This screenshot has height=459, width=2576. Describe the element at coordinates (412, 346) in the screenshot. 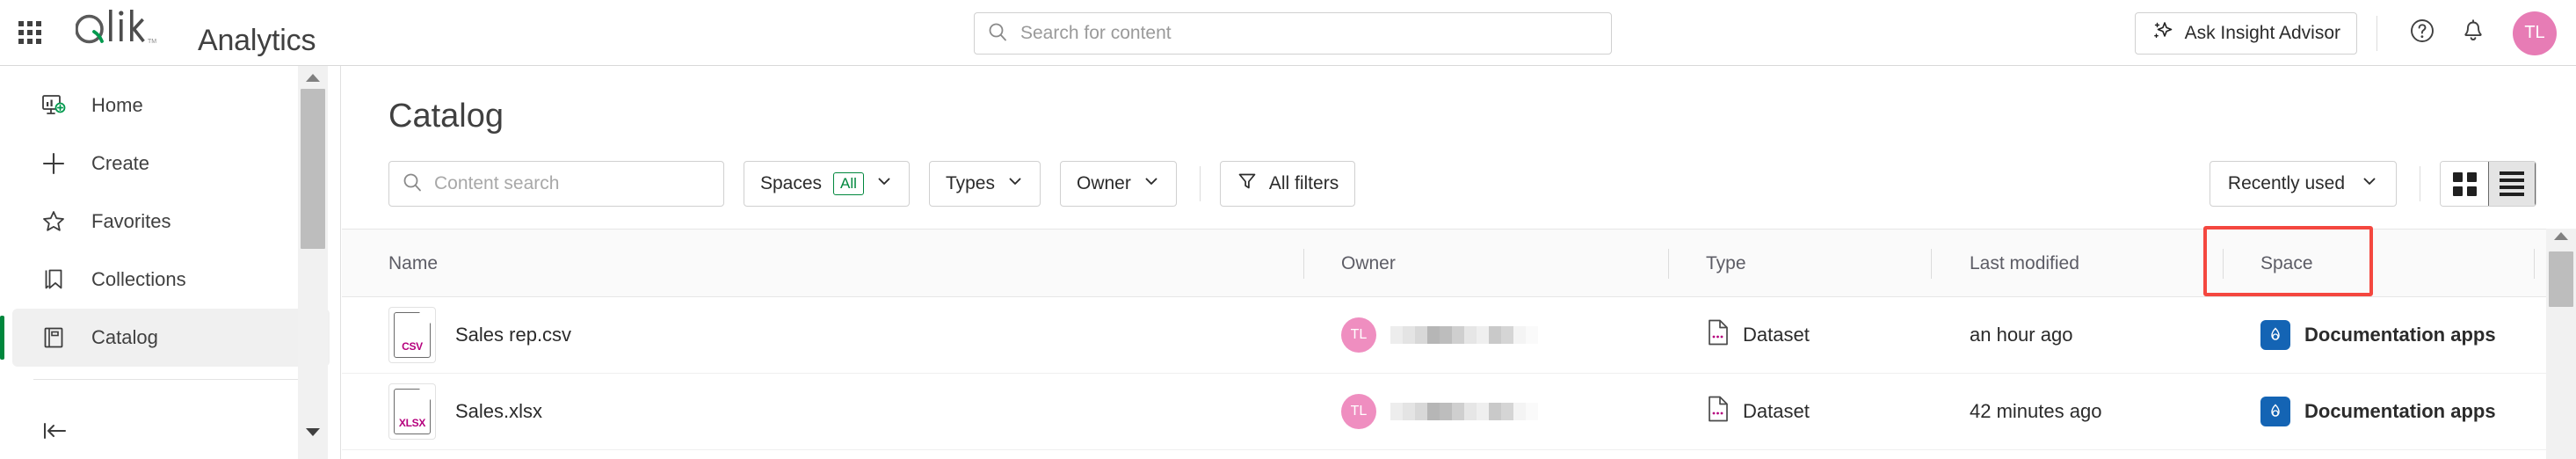

I see `file-badge-label: CSV` at that location.